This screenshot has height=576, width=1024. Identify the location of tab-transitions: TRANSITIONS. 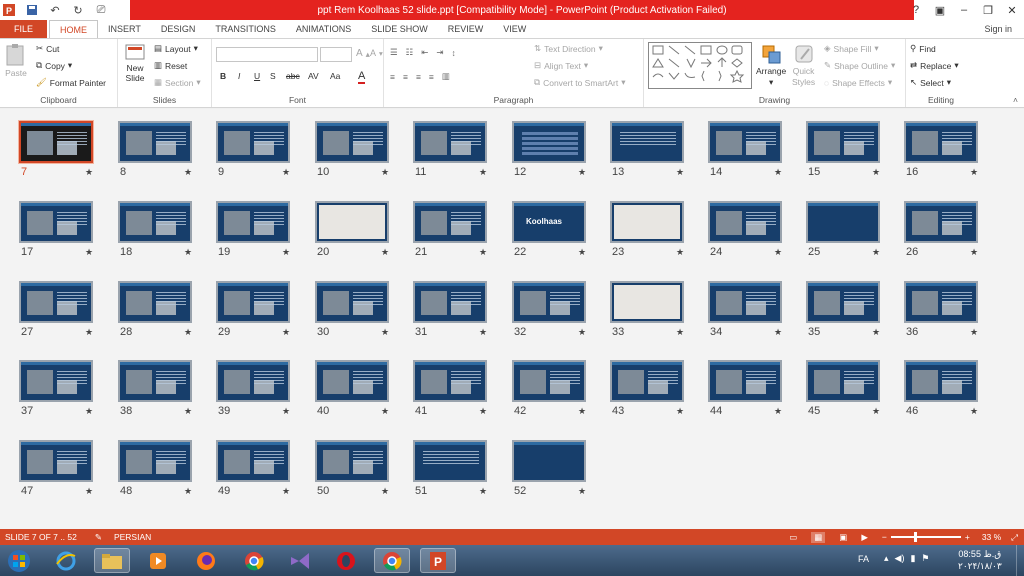
(245, 29).